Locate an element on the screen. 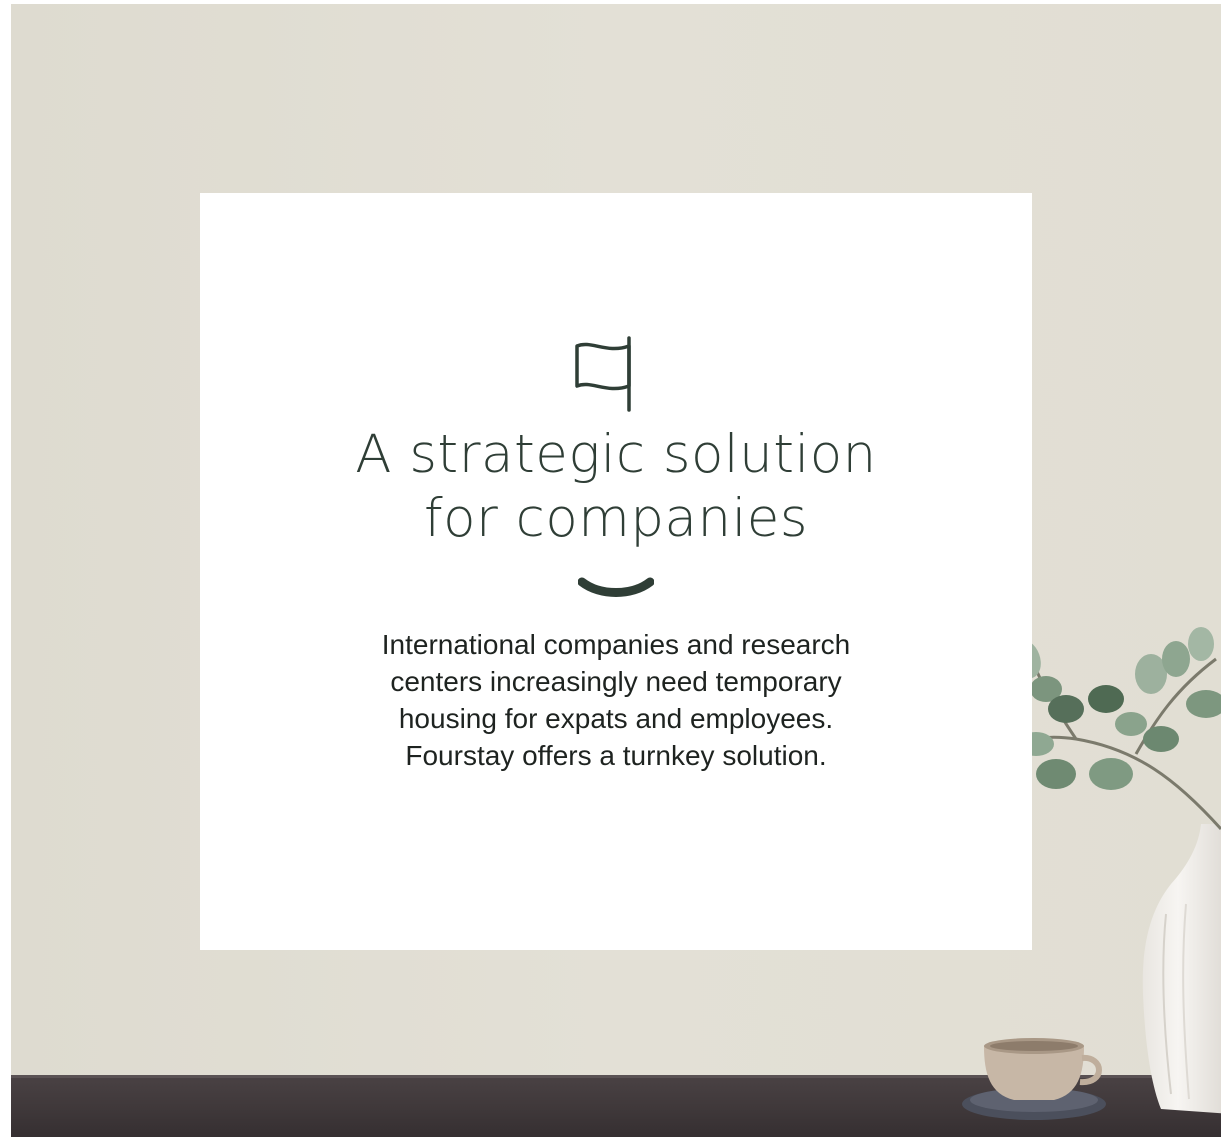  smile-divider-icon is located at coordinates (616, 587).